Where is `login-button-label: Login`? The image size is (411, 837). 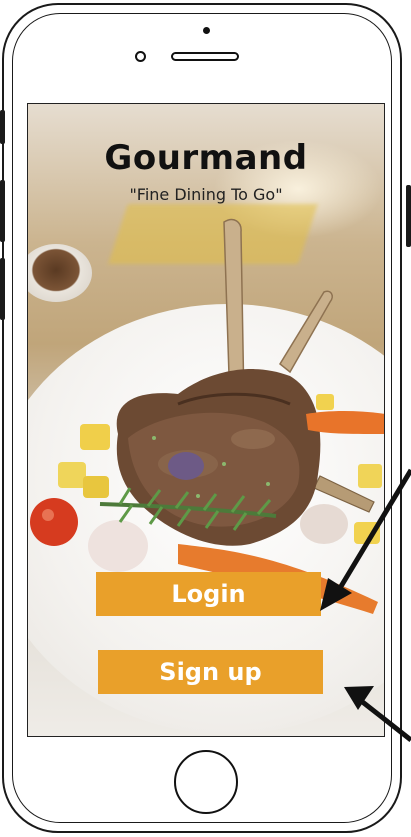
login-button-label: Login is located at coordinates (208, 594).